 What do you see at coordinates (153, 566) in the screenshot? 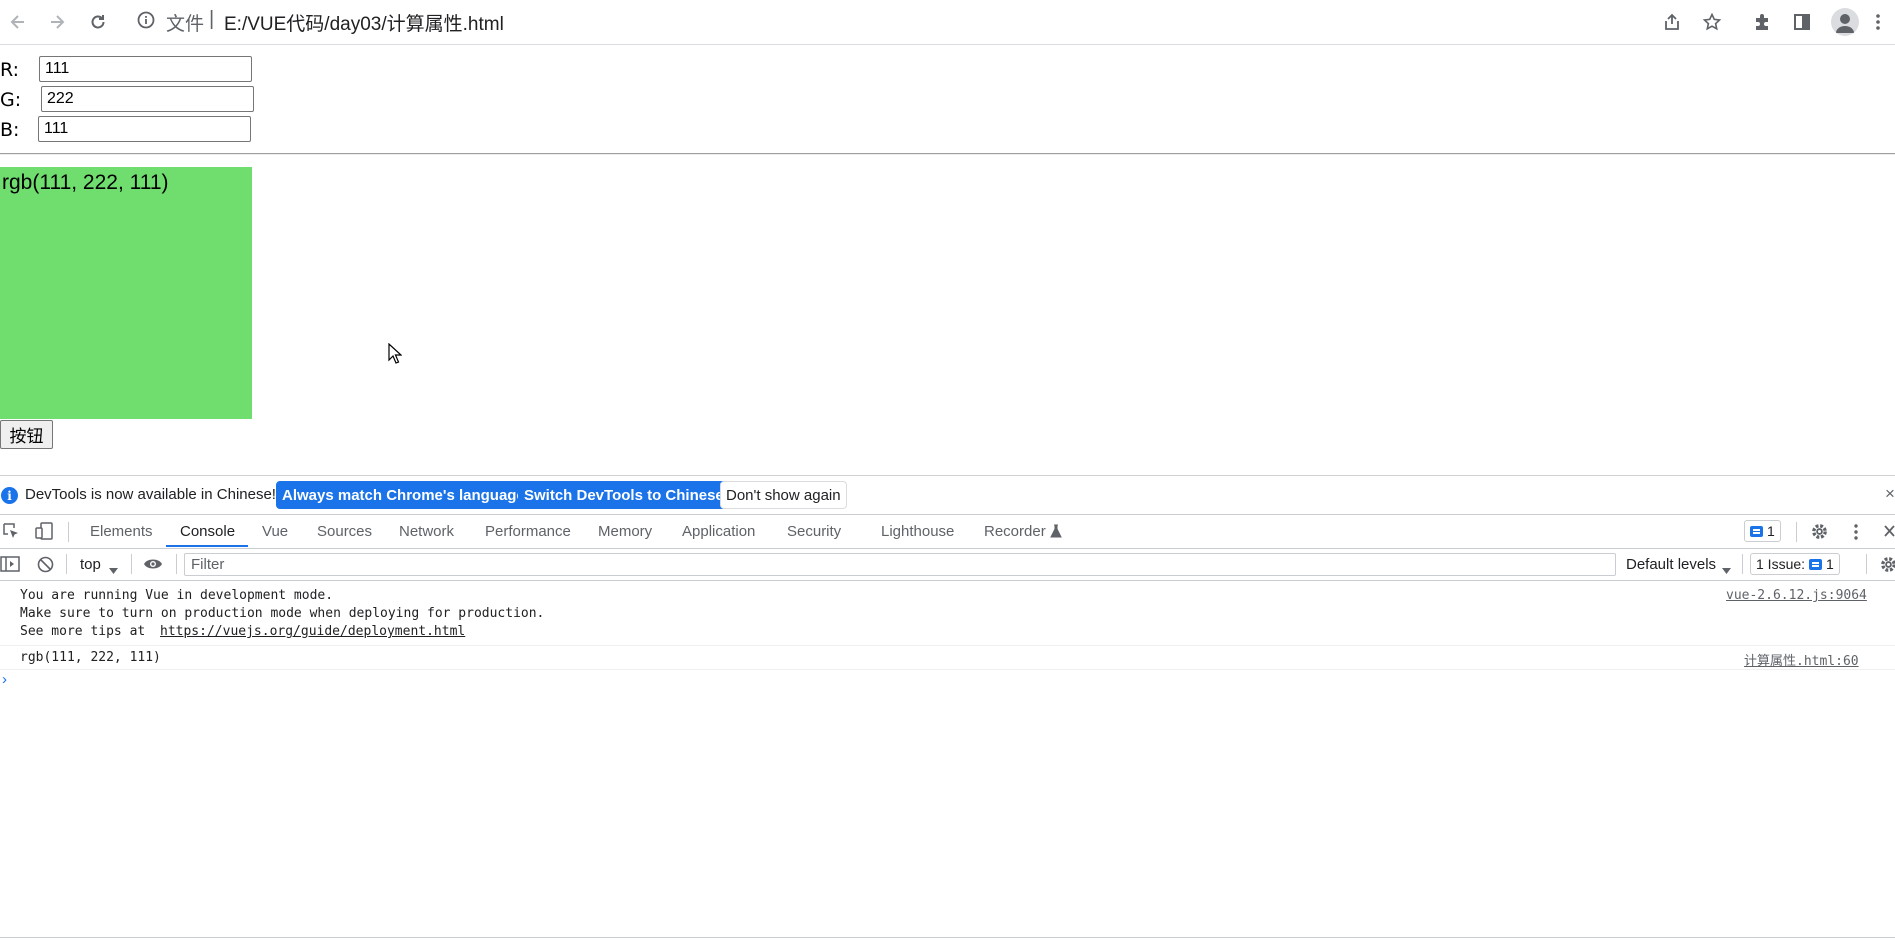
I see `live-expression-eye-icon` at bounding box center [153, 566].